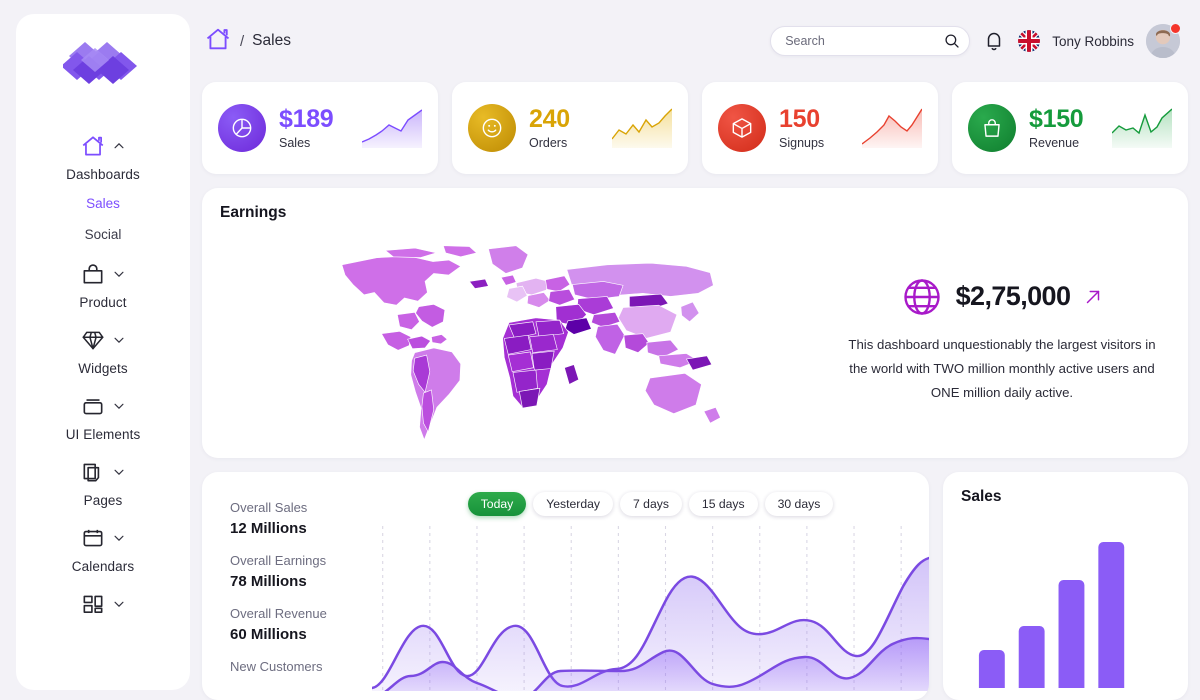  I want to click on search-container, so click(870, 41).